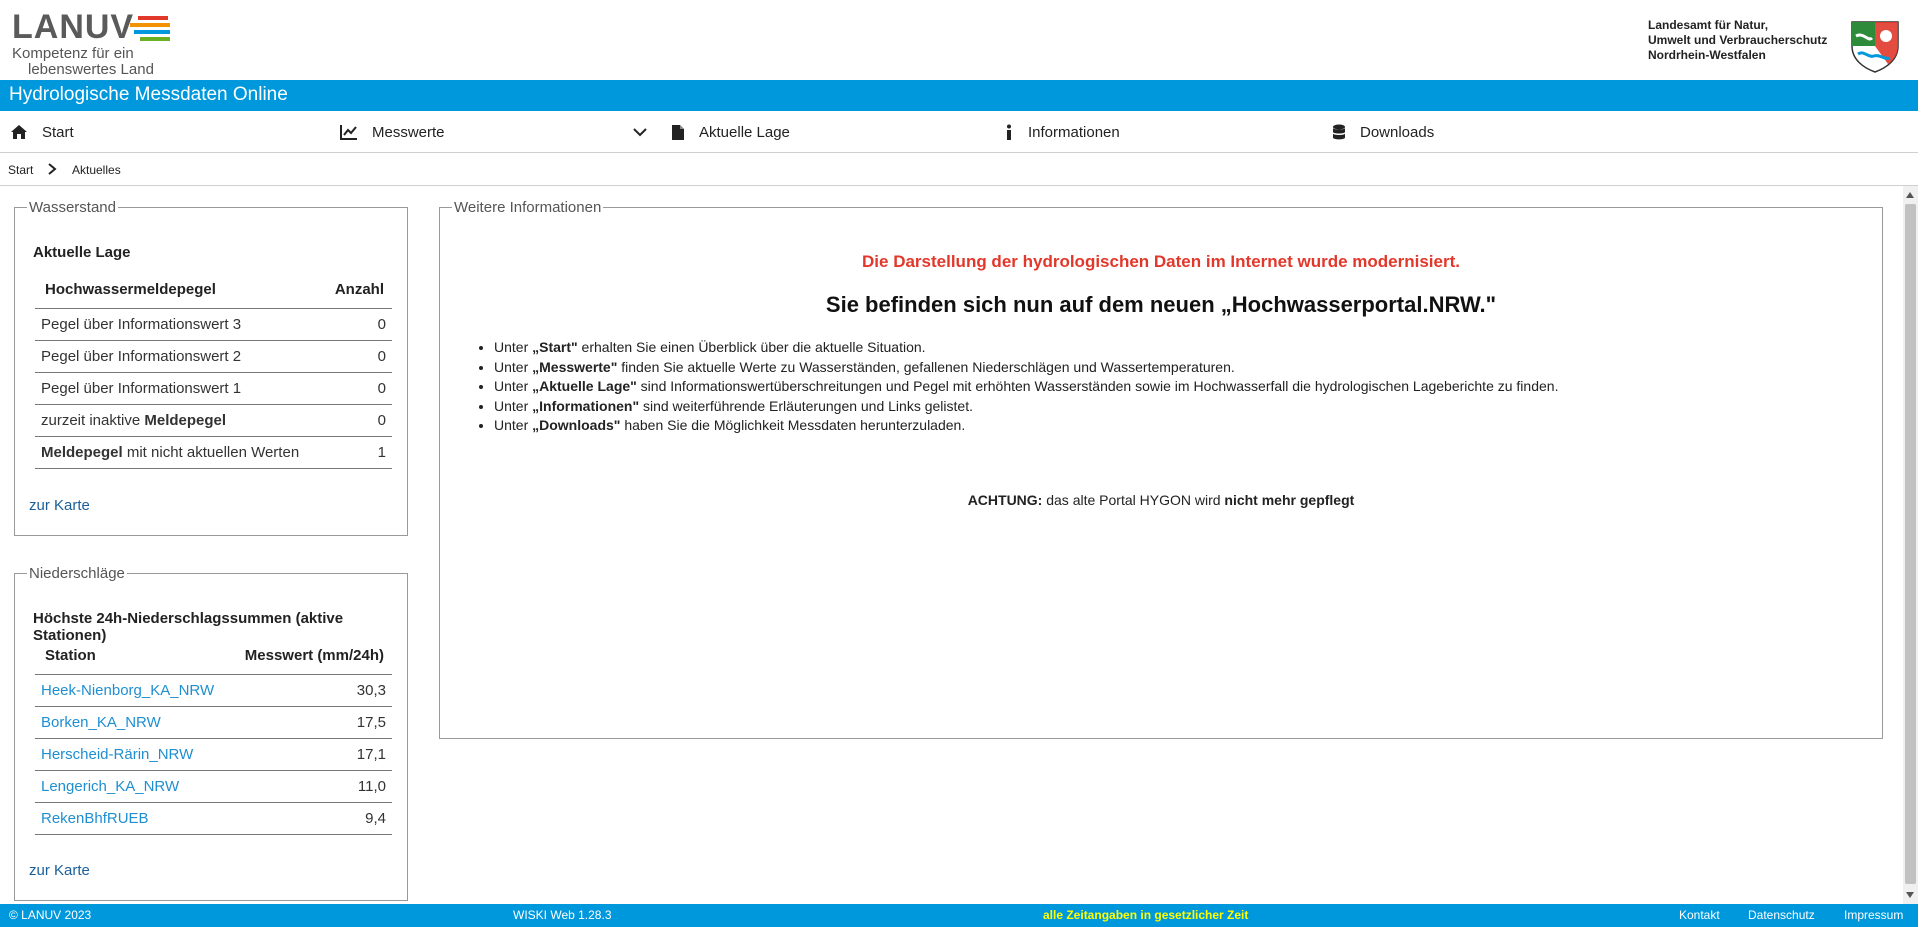 The height and width of the screenshot is (927, 1922). What do you see at coordinates (1339, 131) in the screenshot?
I see `database-icon` at bounding box center [1339, 131].